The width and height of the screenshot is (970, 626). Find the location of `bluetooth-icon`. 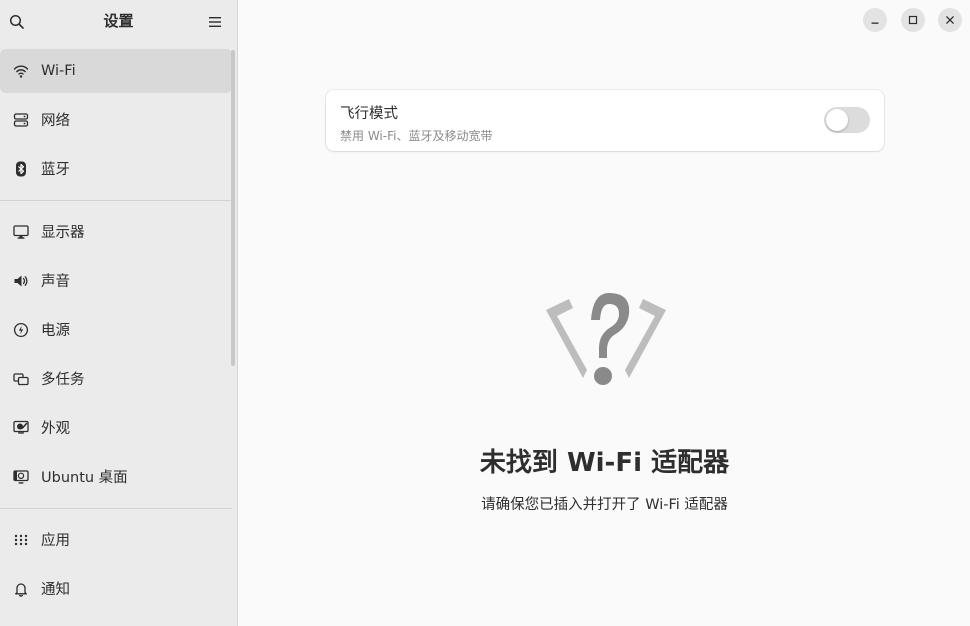

bluetooth-icon is located at coordinates (21, 169).